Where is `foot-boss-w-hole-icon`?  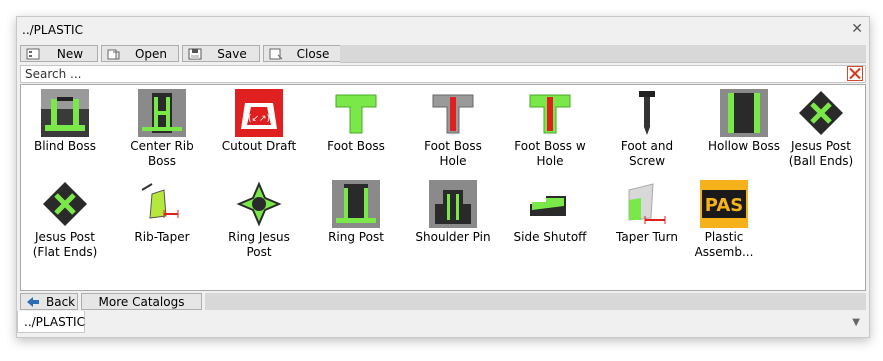
foot-boss-w-hole-icon is located at coordinates (550, 113).